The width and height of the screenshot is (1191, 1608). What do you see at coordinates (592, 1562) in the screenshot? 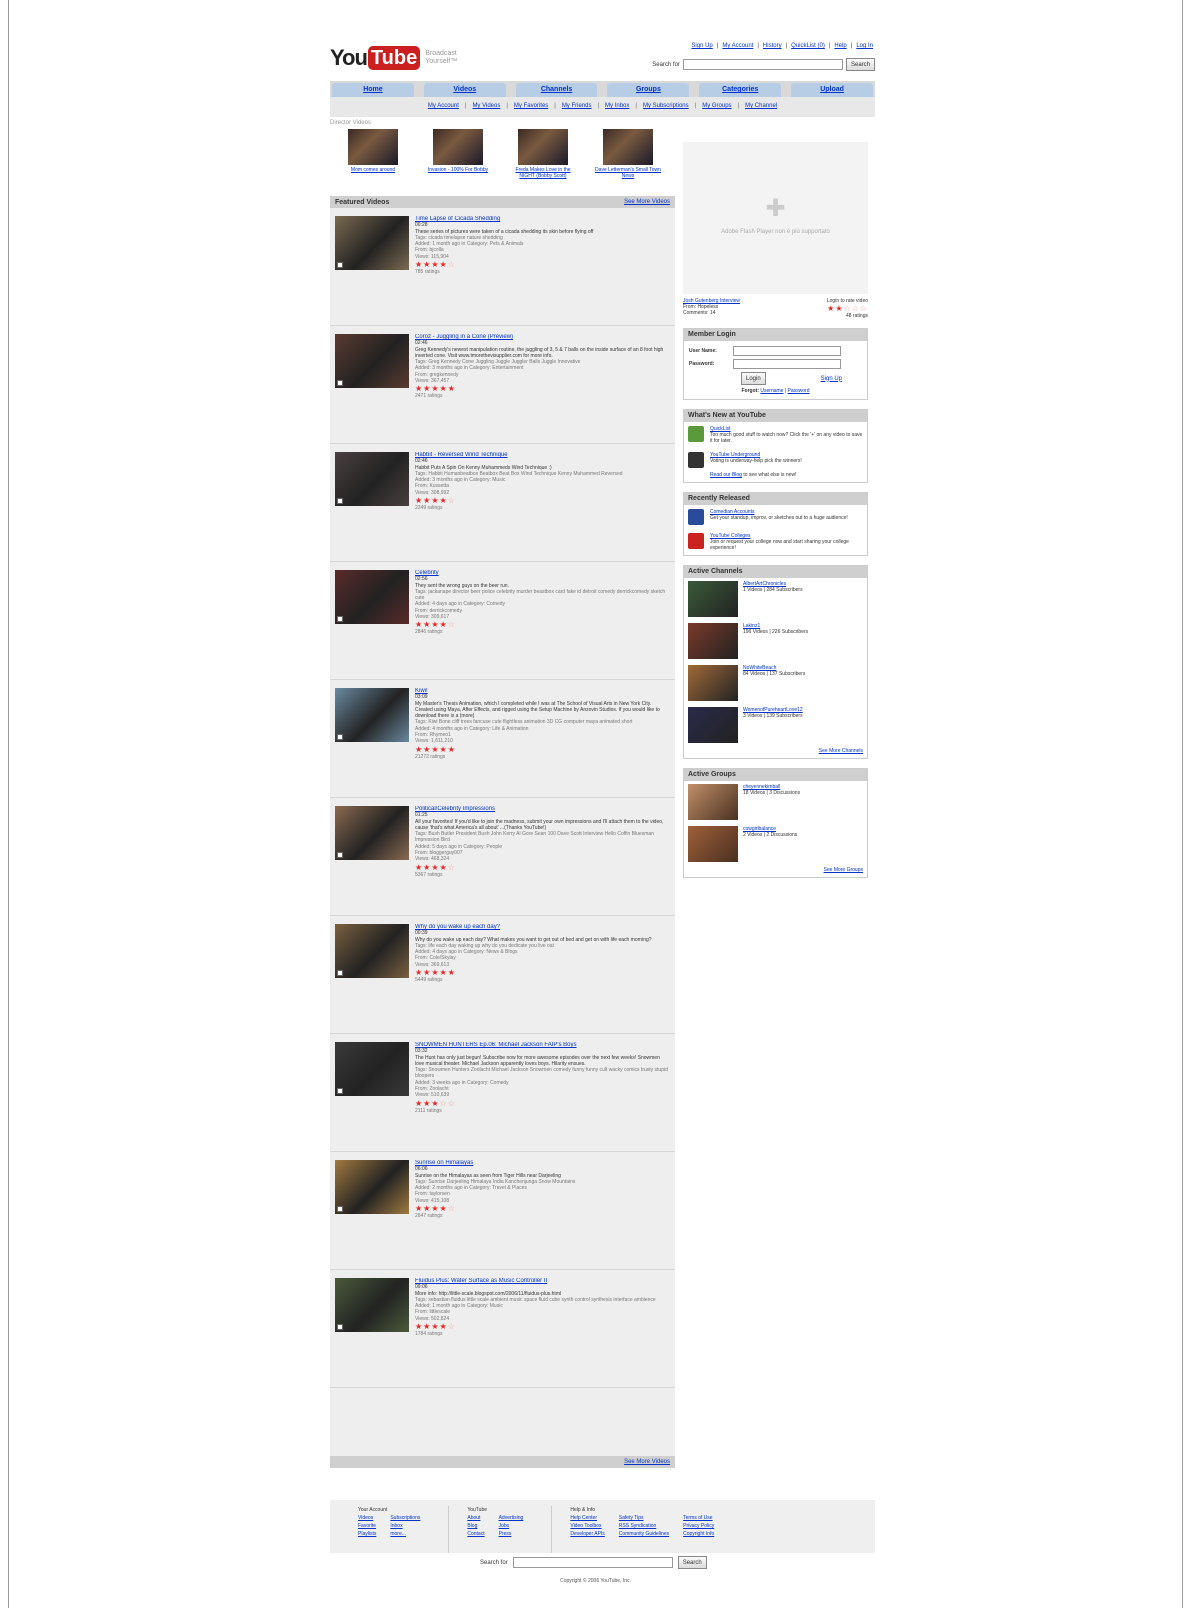
I see `footer-search-input` at bounding box center [592, 1562].